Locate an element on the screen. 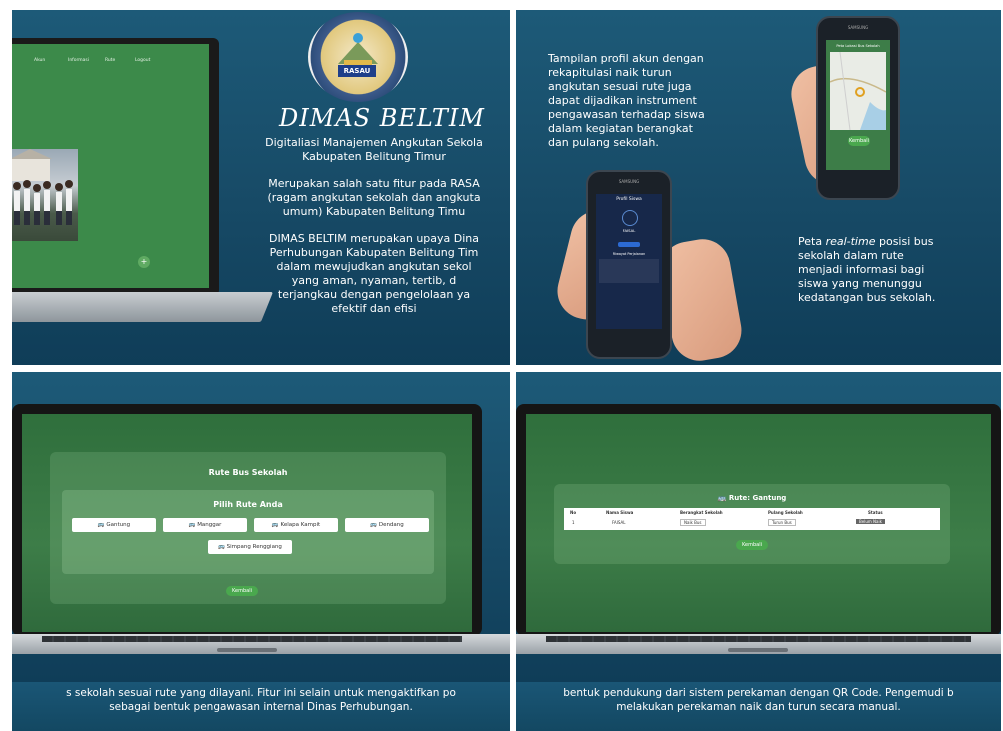 This screenshot has height=731, width=1003. map-header: Peta Lokasi Bus Sekolah is located at coordinates (858, 46).